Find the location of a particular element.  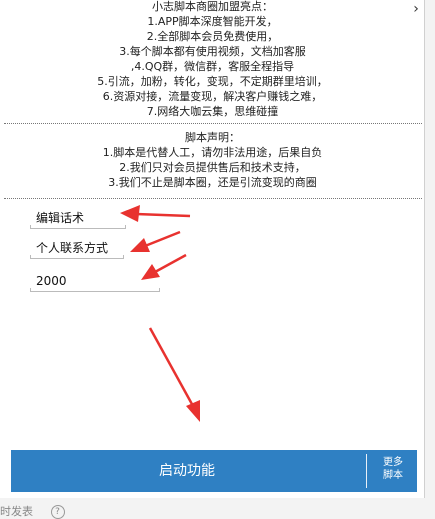

action-bar: 启动功能 更多 脚本 is located at coordinates (214, 471).